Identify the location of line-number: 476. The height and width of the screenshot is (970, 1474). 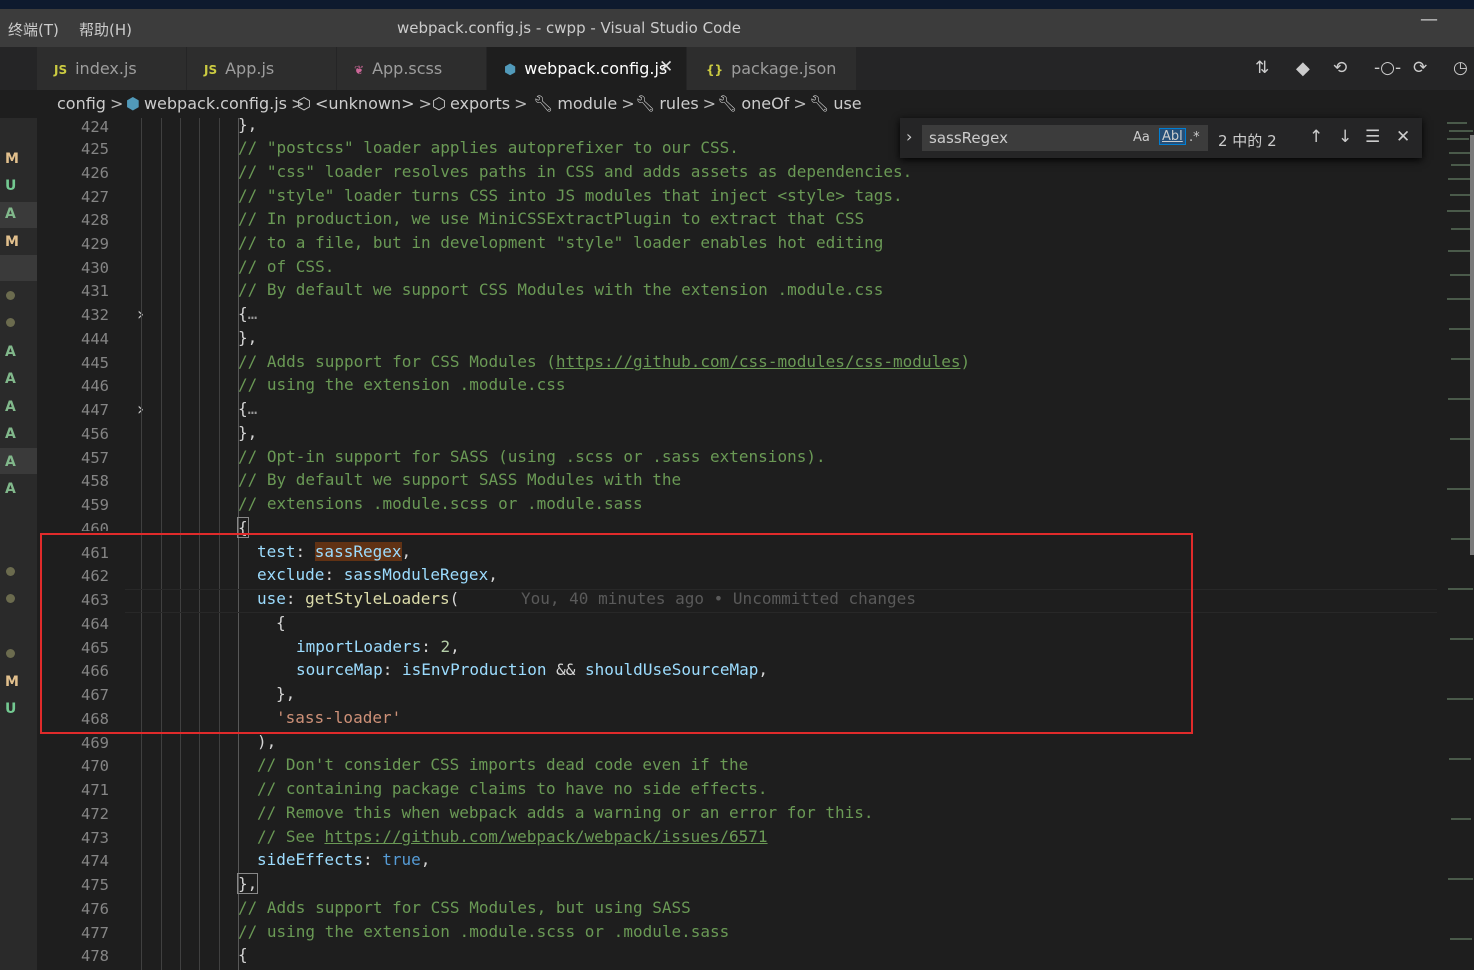
(95, 909).